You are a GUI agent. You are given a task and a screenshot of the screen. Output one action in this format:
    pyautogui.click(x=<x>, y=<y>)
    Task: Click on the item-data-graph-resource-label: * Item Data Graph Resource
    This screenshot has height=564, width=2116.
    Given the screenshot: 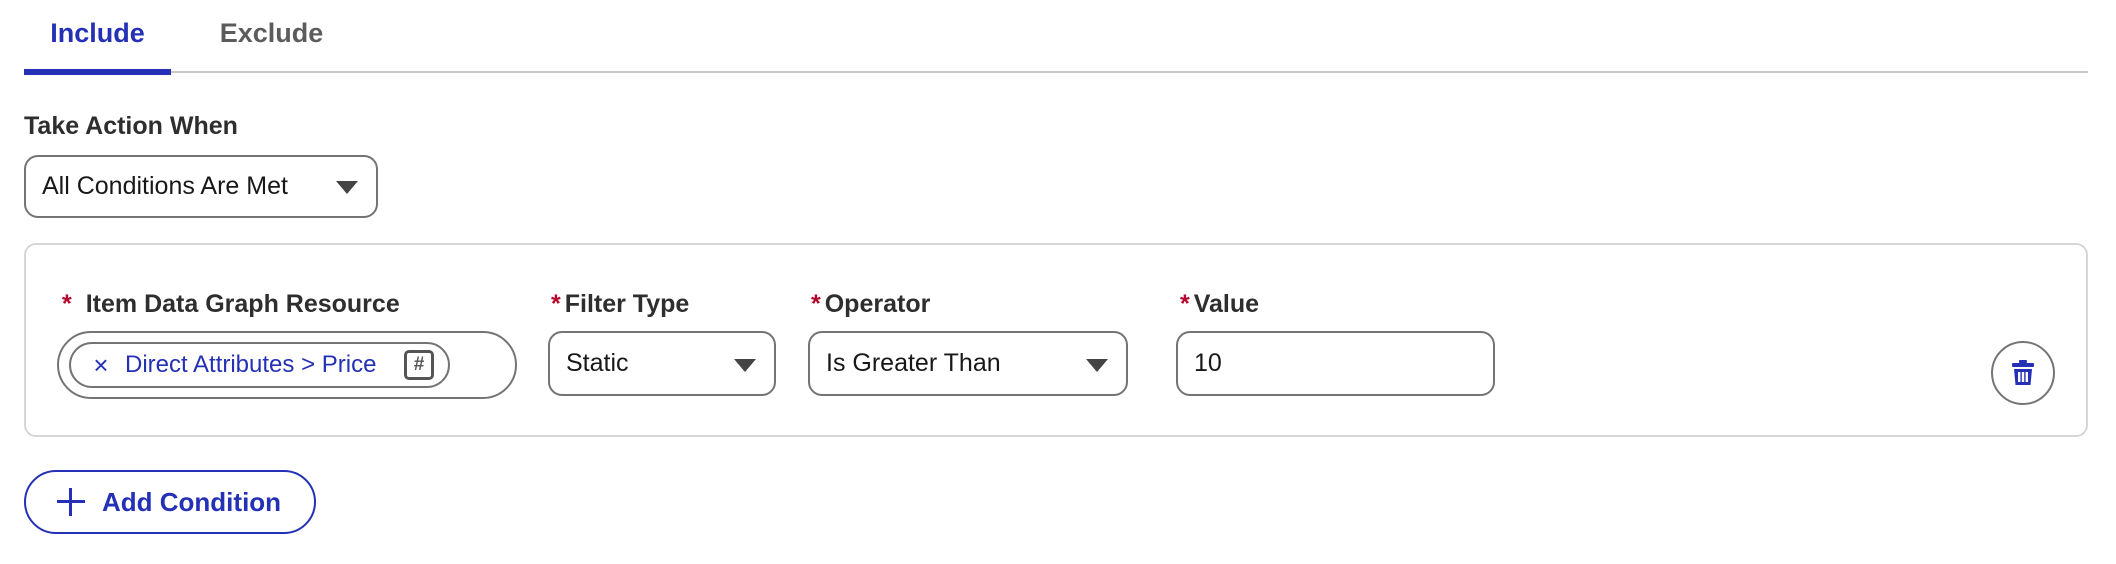 What is the action you would take?
    pyautogui.click(x=231, y=304)
    